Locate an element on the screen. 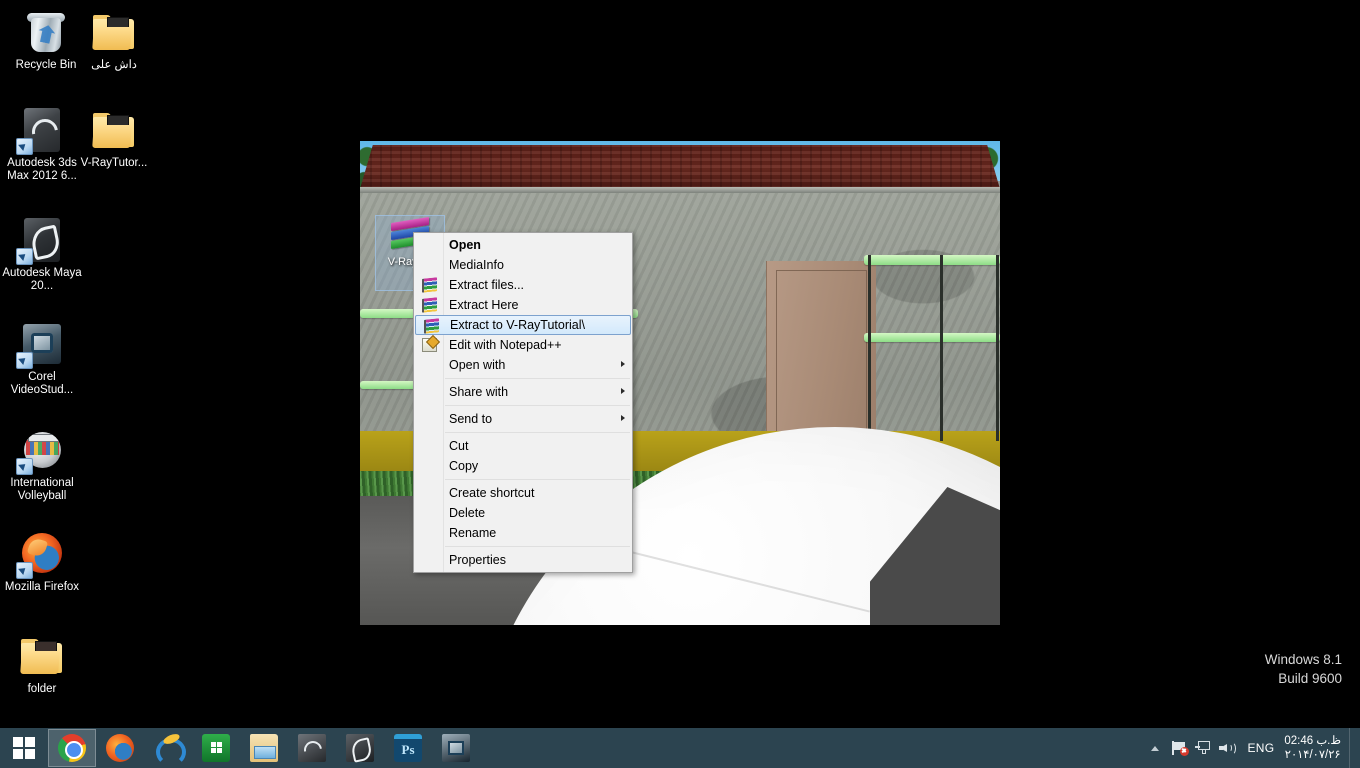  autodesk-3ds-max-icon is located at coordinates (312, 748).